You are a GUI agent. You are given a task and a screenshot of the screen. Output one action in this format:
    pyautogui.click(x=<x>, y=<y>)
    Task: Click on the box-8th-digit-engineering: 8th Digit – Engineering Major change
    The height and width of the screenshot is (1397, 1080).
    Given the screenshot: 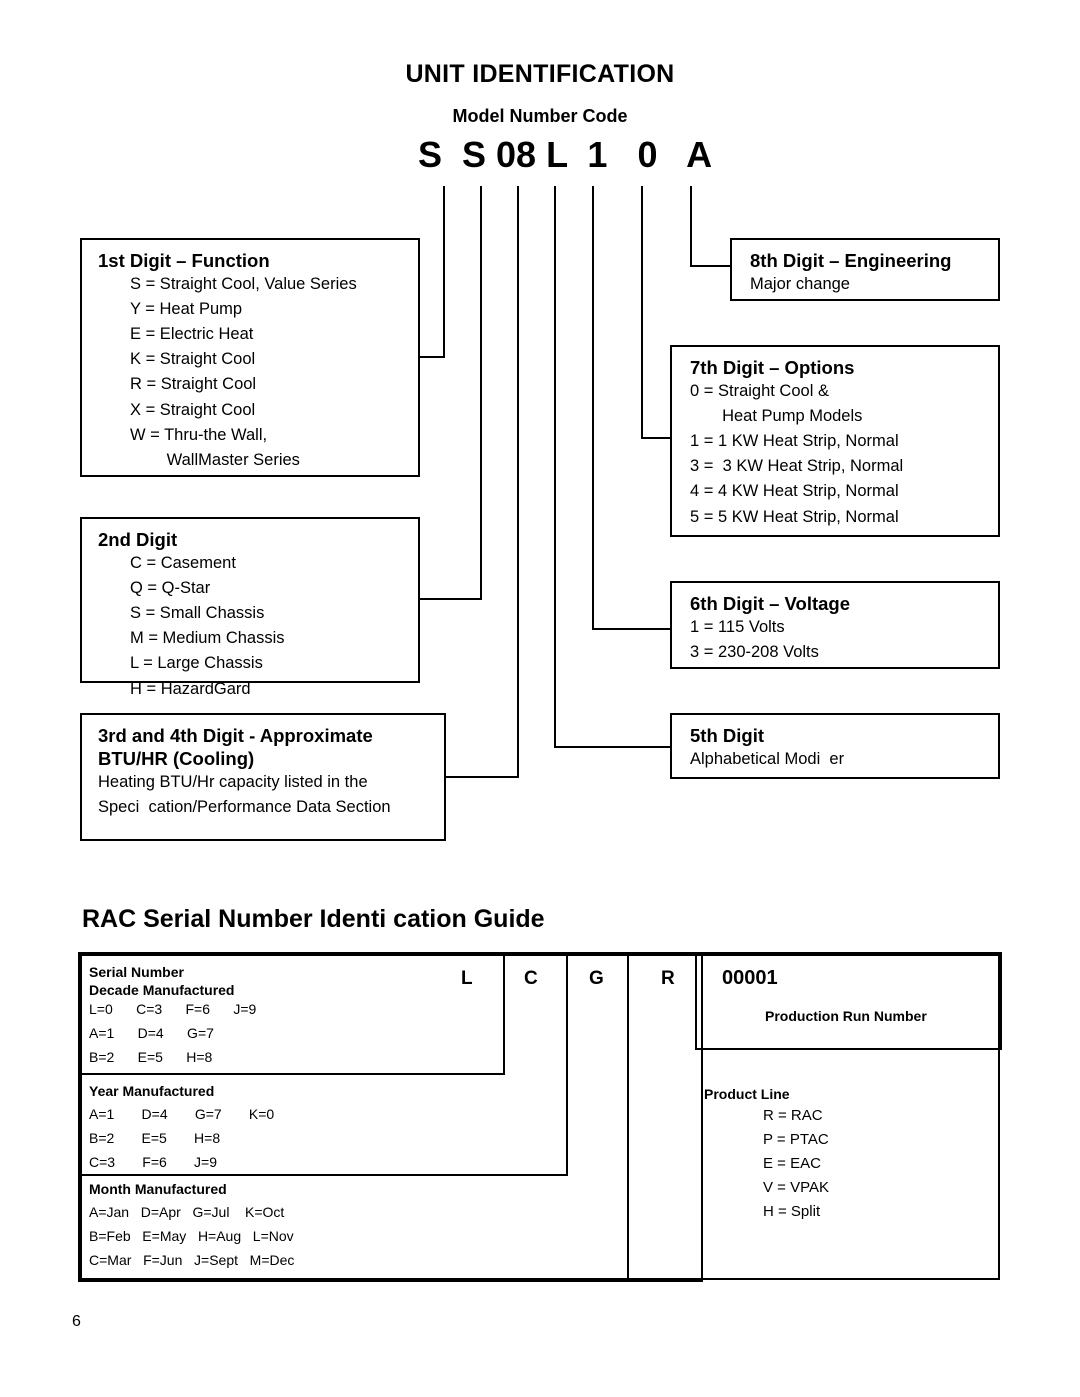 What is the action you would take?
    pyautogui.click(x=865, y=269)
    